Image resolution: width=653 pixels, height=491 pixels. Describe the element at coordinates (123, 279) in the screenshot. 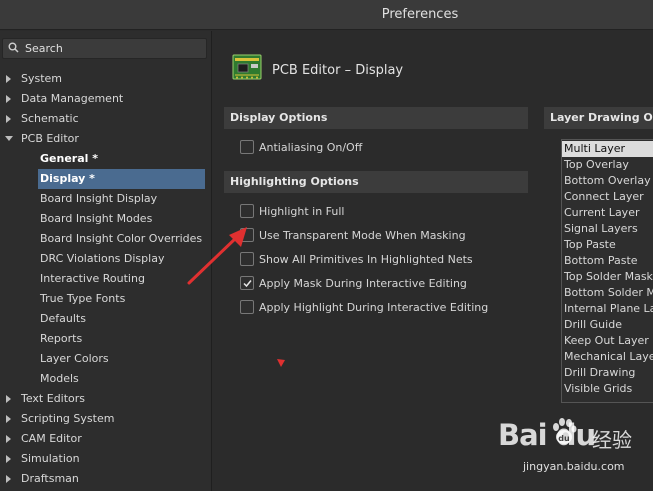

I see `tree-item-interactive-routing: Interactive Routing` at that location.